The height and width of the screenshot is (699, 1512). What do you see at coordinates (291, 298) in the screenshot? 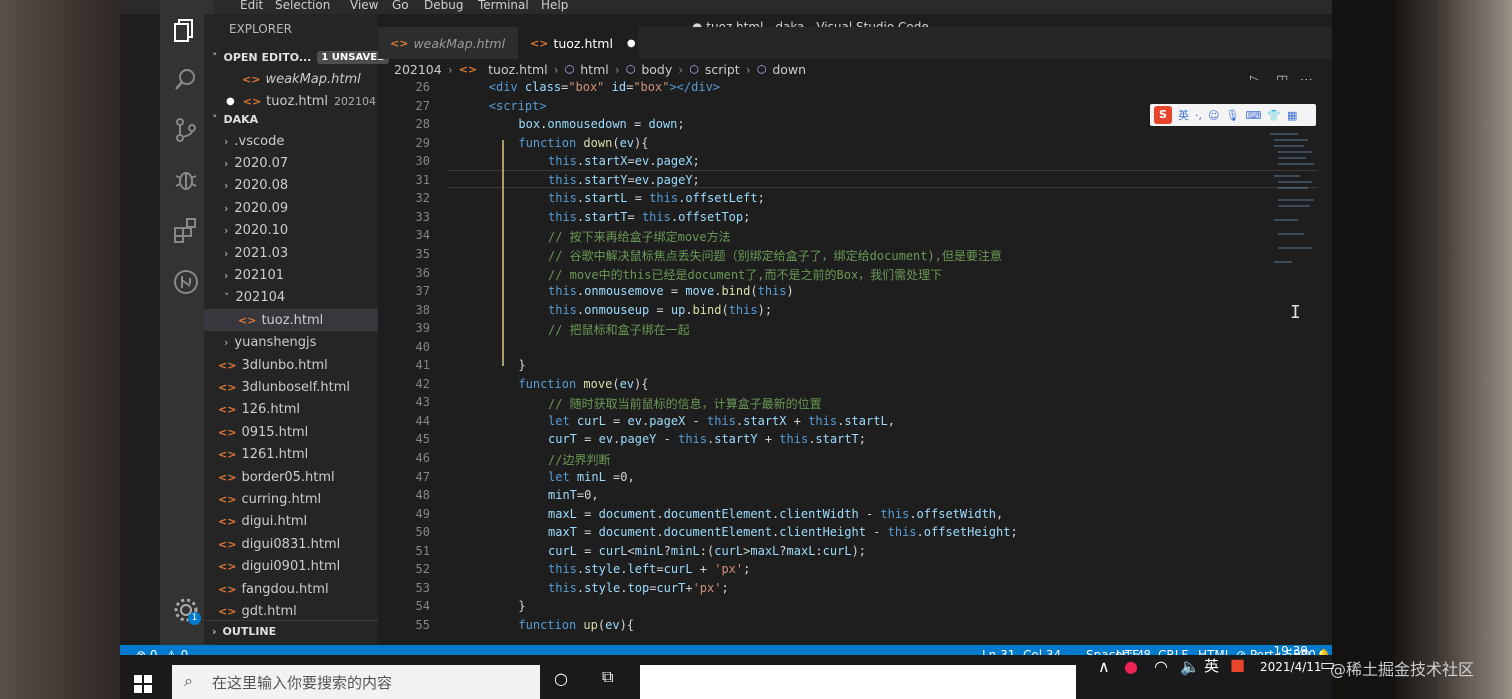
I see `tree-folder: ˅ 202104` at bounding box center [291, 298].